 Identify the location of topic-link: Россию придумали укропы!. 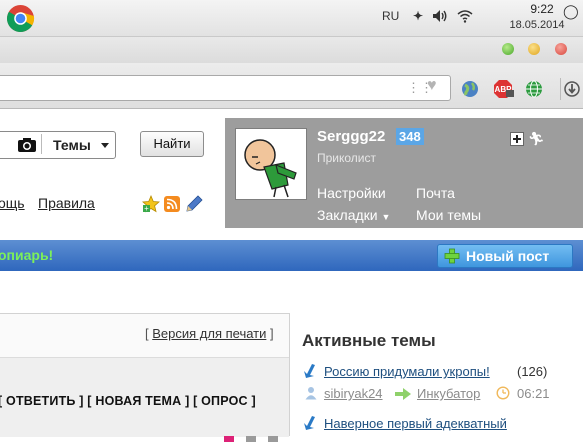
(407, 371).